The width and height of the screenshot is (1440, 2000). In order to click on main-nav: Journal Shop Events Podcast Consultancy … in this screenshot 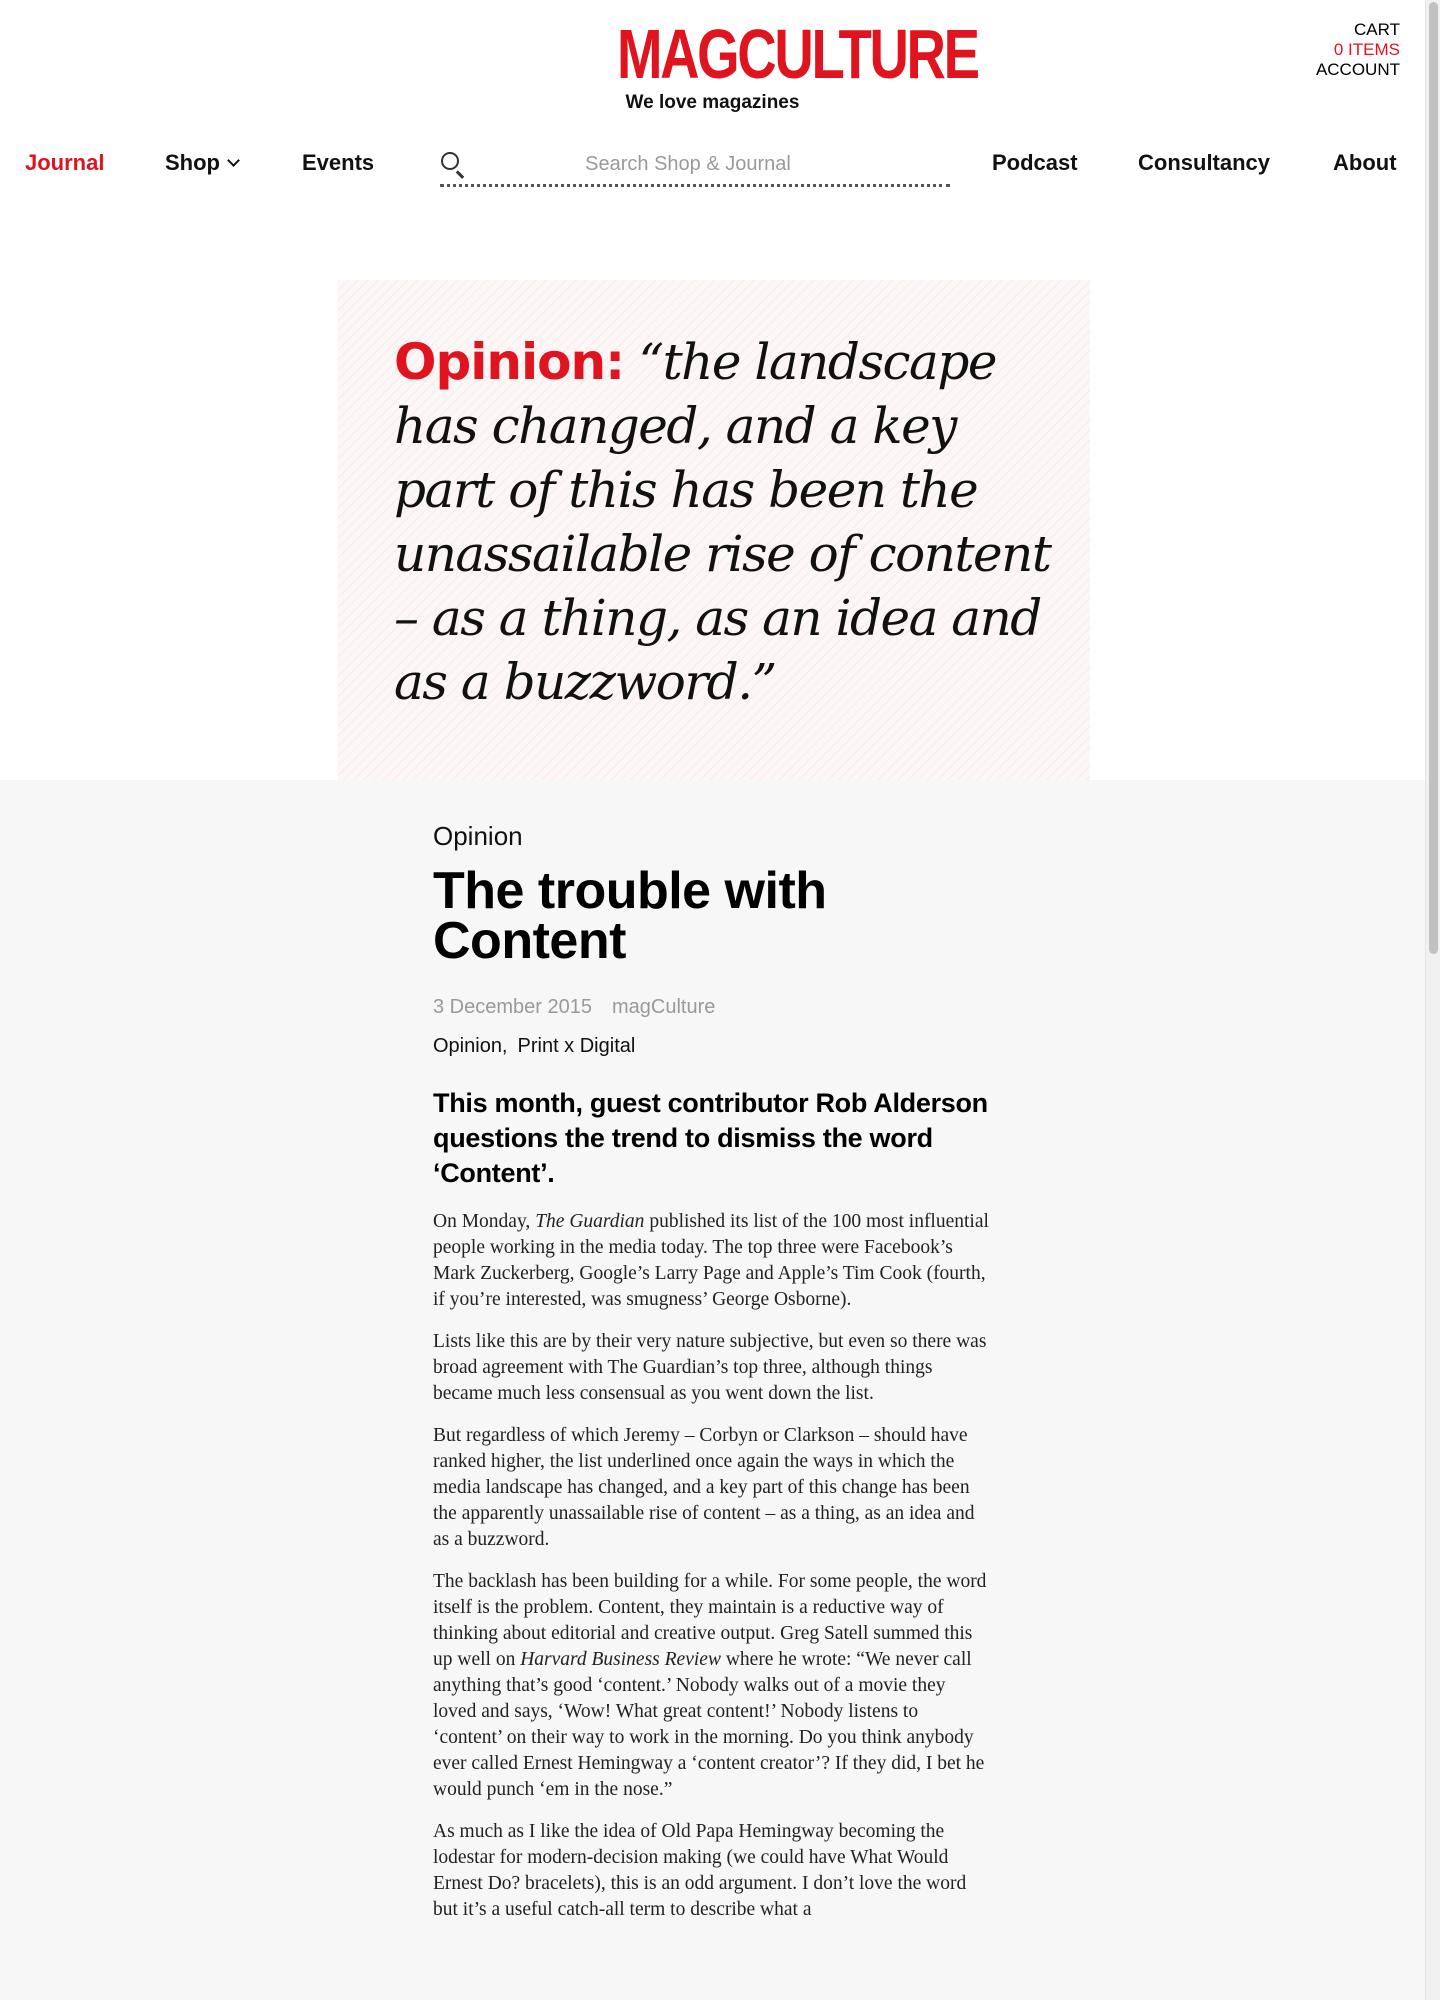, I will do `click(712, 170)`.